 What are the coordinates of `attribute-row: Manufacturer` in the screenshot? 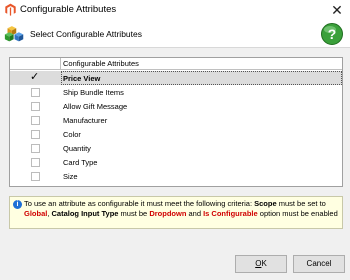 It's located at (176, 120).